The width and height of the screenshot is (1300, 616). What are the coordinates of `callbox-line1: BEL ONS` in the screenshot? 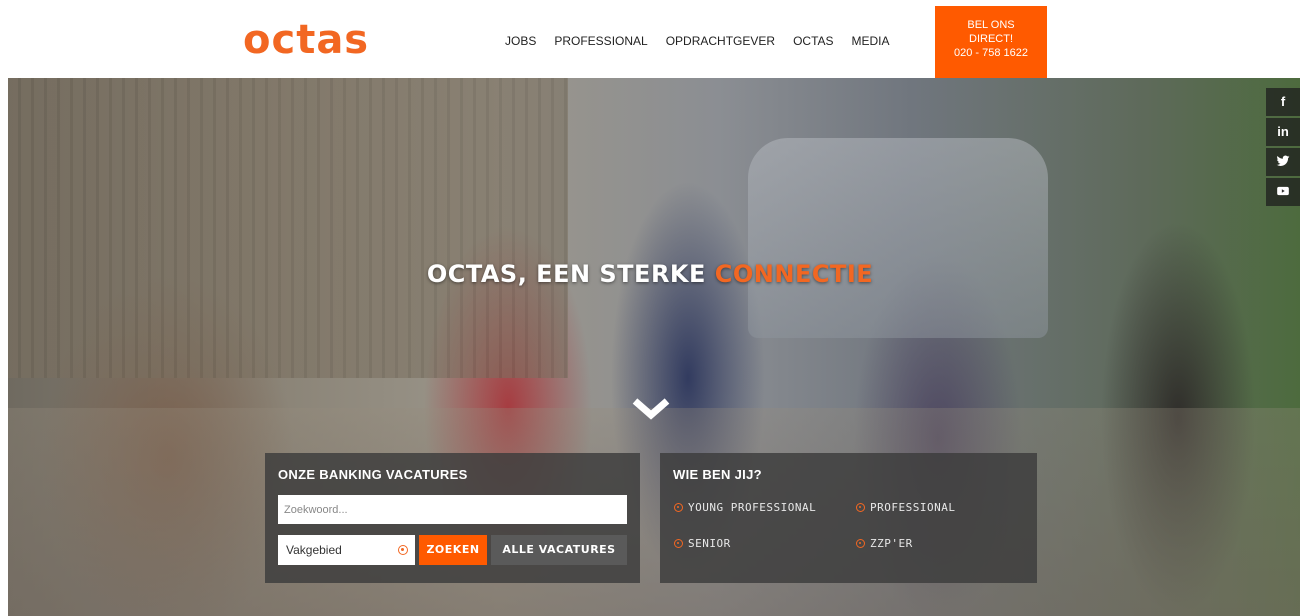 It's located at (991, 25).